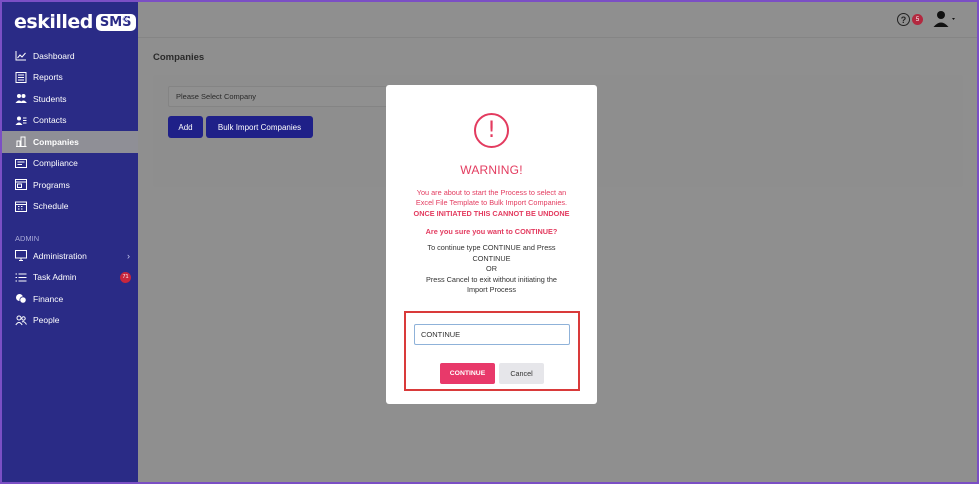 The image size is (979, 484). I want to click on report-table-icon, so click(21, 77).